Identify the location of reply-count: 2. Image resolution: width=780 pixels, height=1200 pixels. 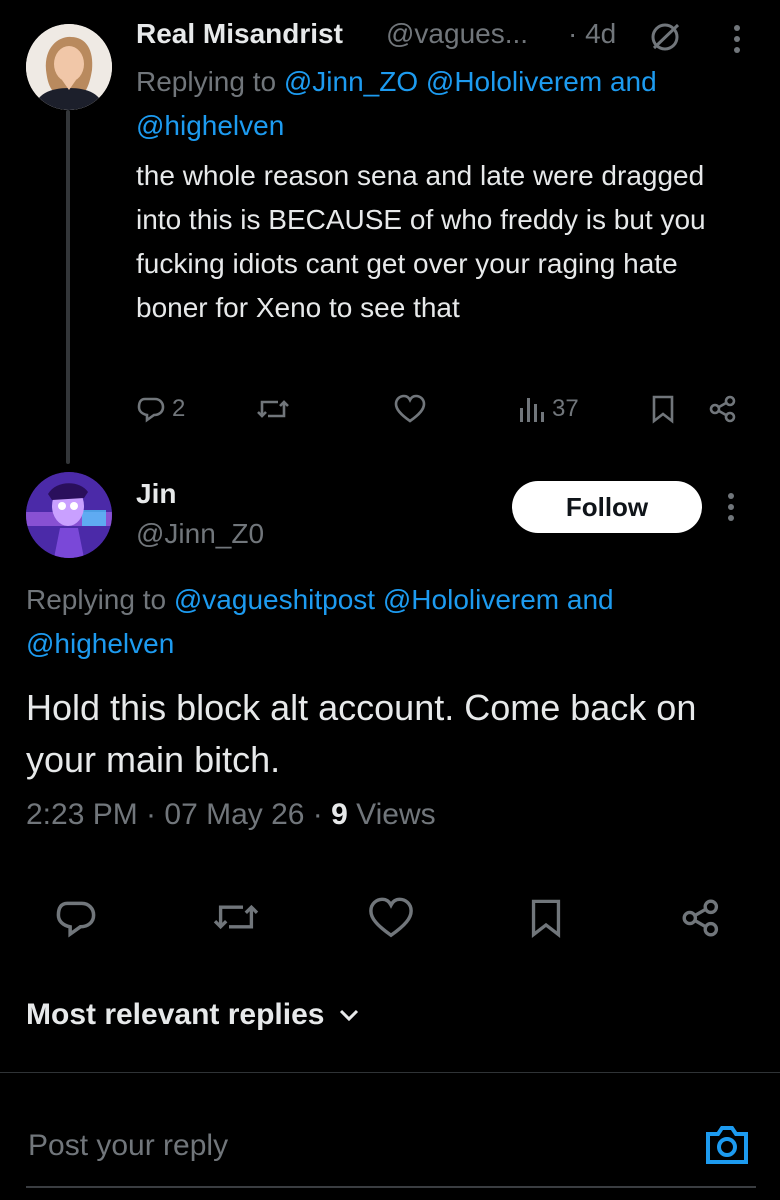
(179, 408).